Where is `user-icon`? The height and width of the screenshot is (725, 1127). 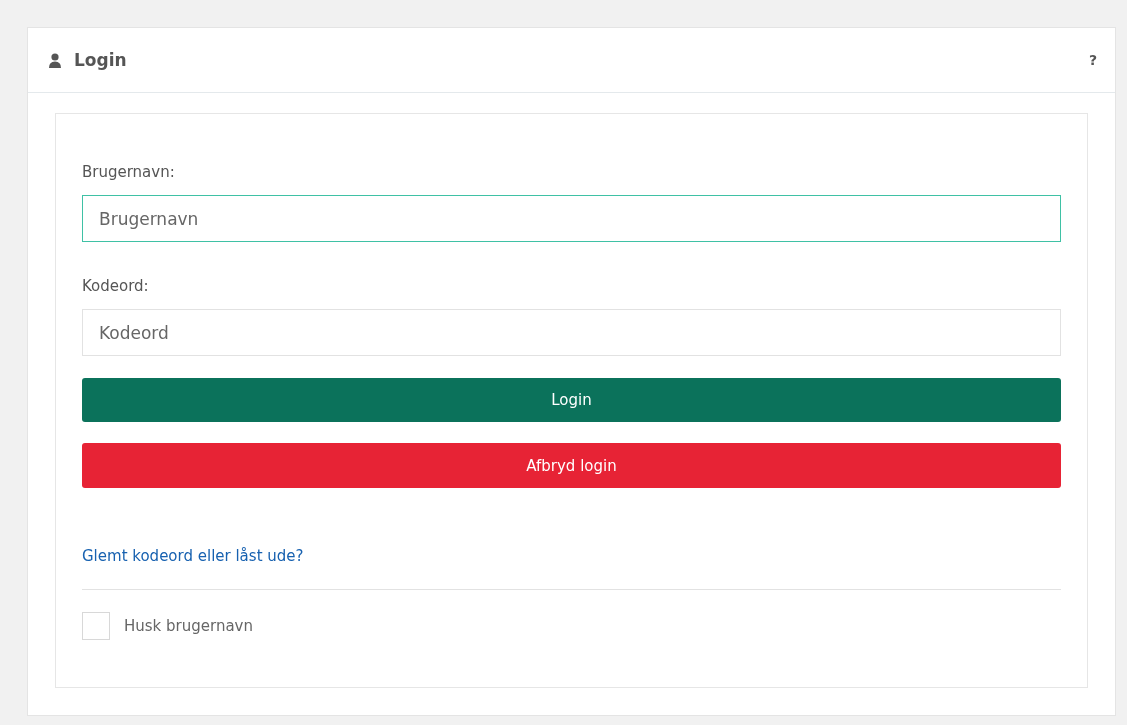
user-icon is located at coordinates (55, 60).